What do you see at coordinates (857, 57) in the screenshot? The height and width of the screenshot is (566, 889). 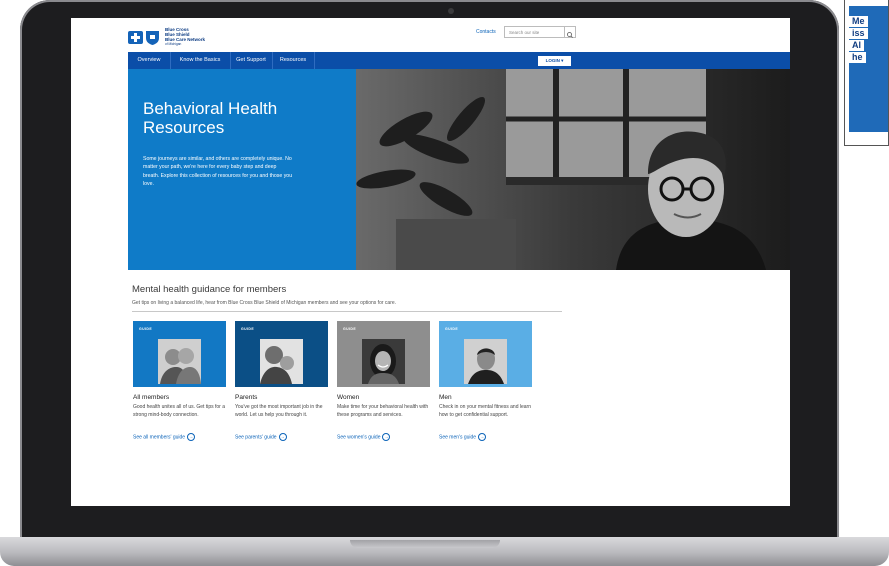 I see `side-ad-word-4: he` at bounding box center [857, 57].